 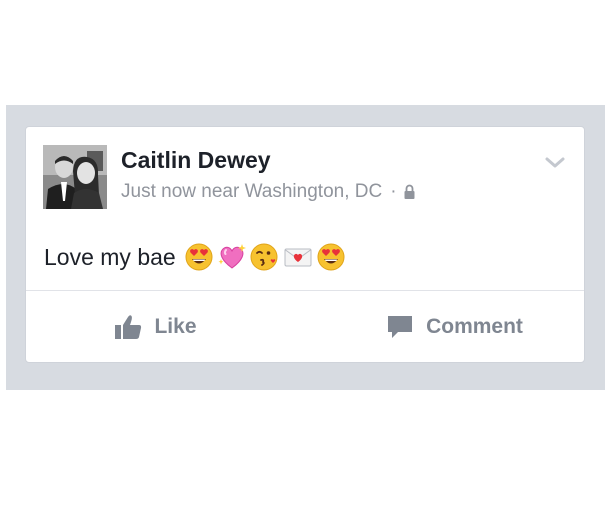 I want to click on post-timestamp: Just now, so click(x=158, y=192).